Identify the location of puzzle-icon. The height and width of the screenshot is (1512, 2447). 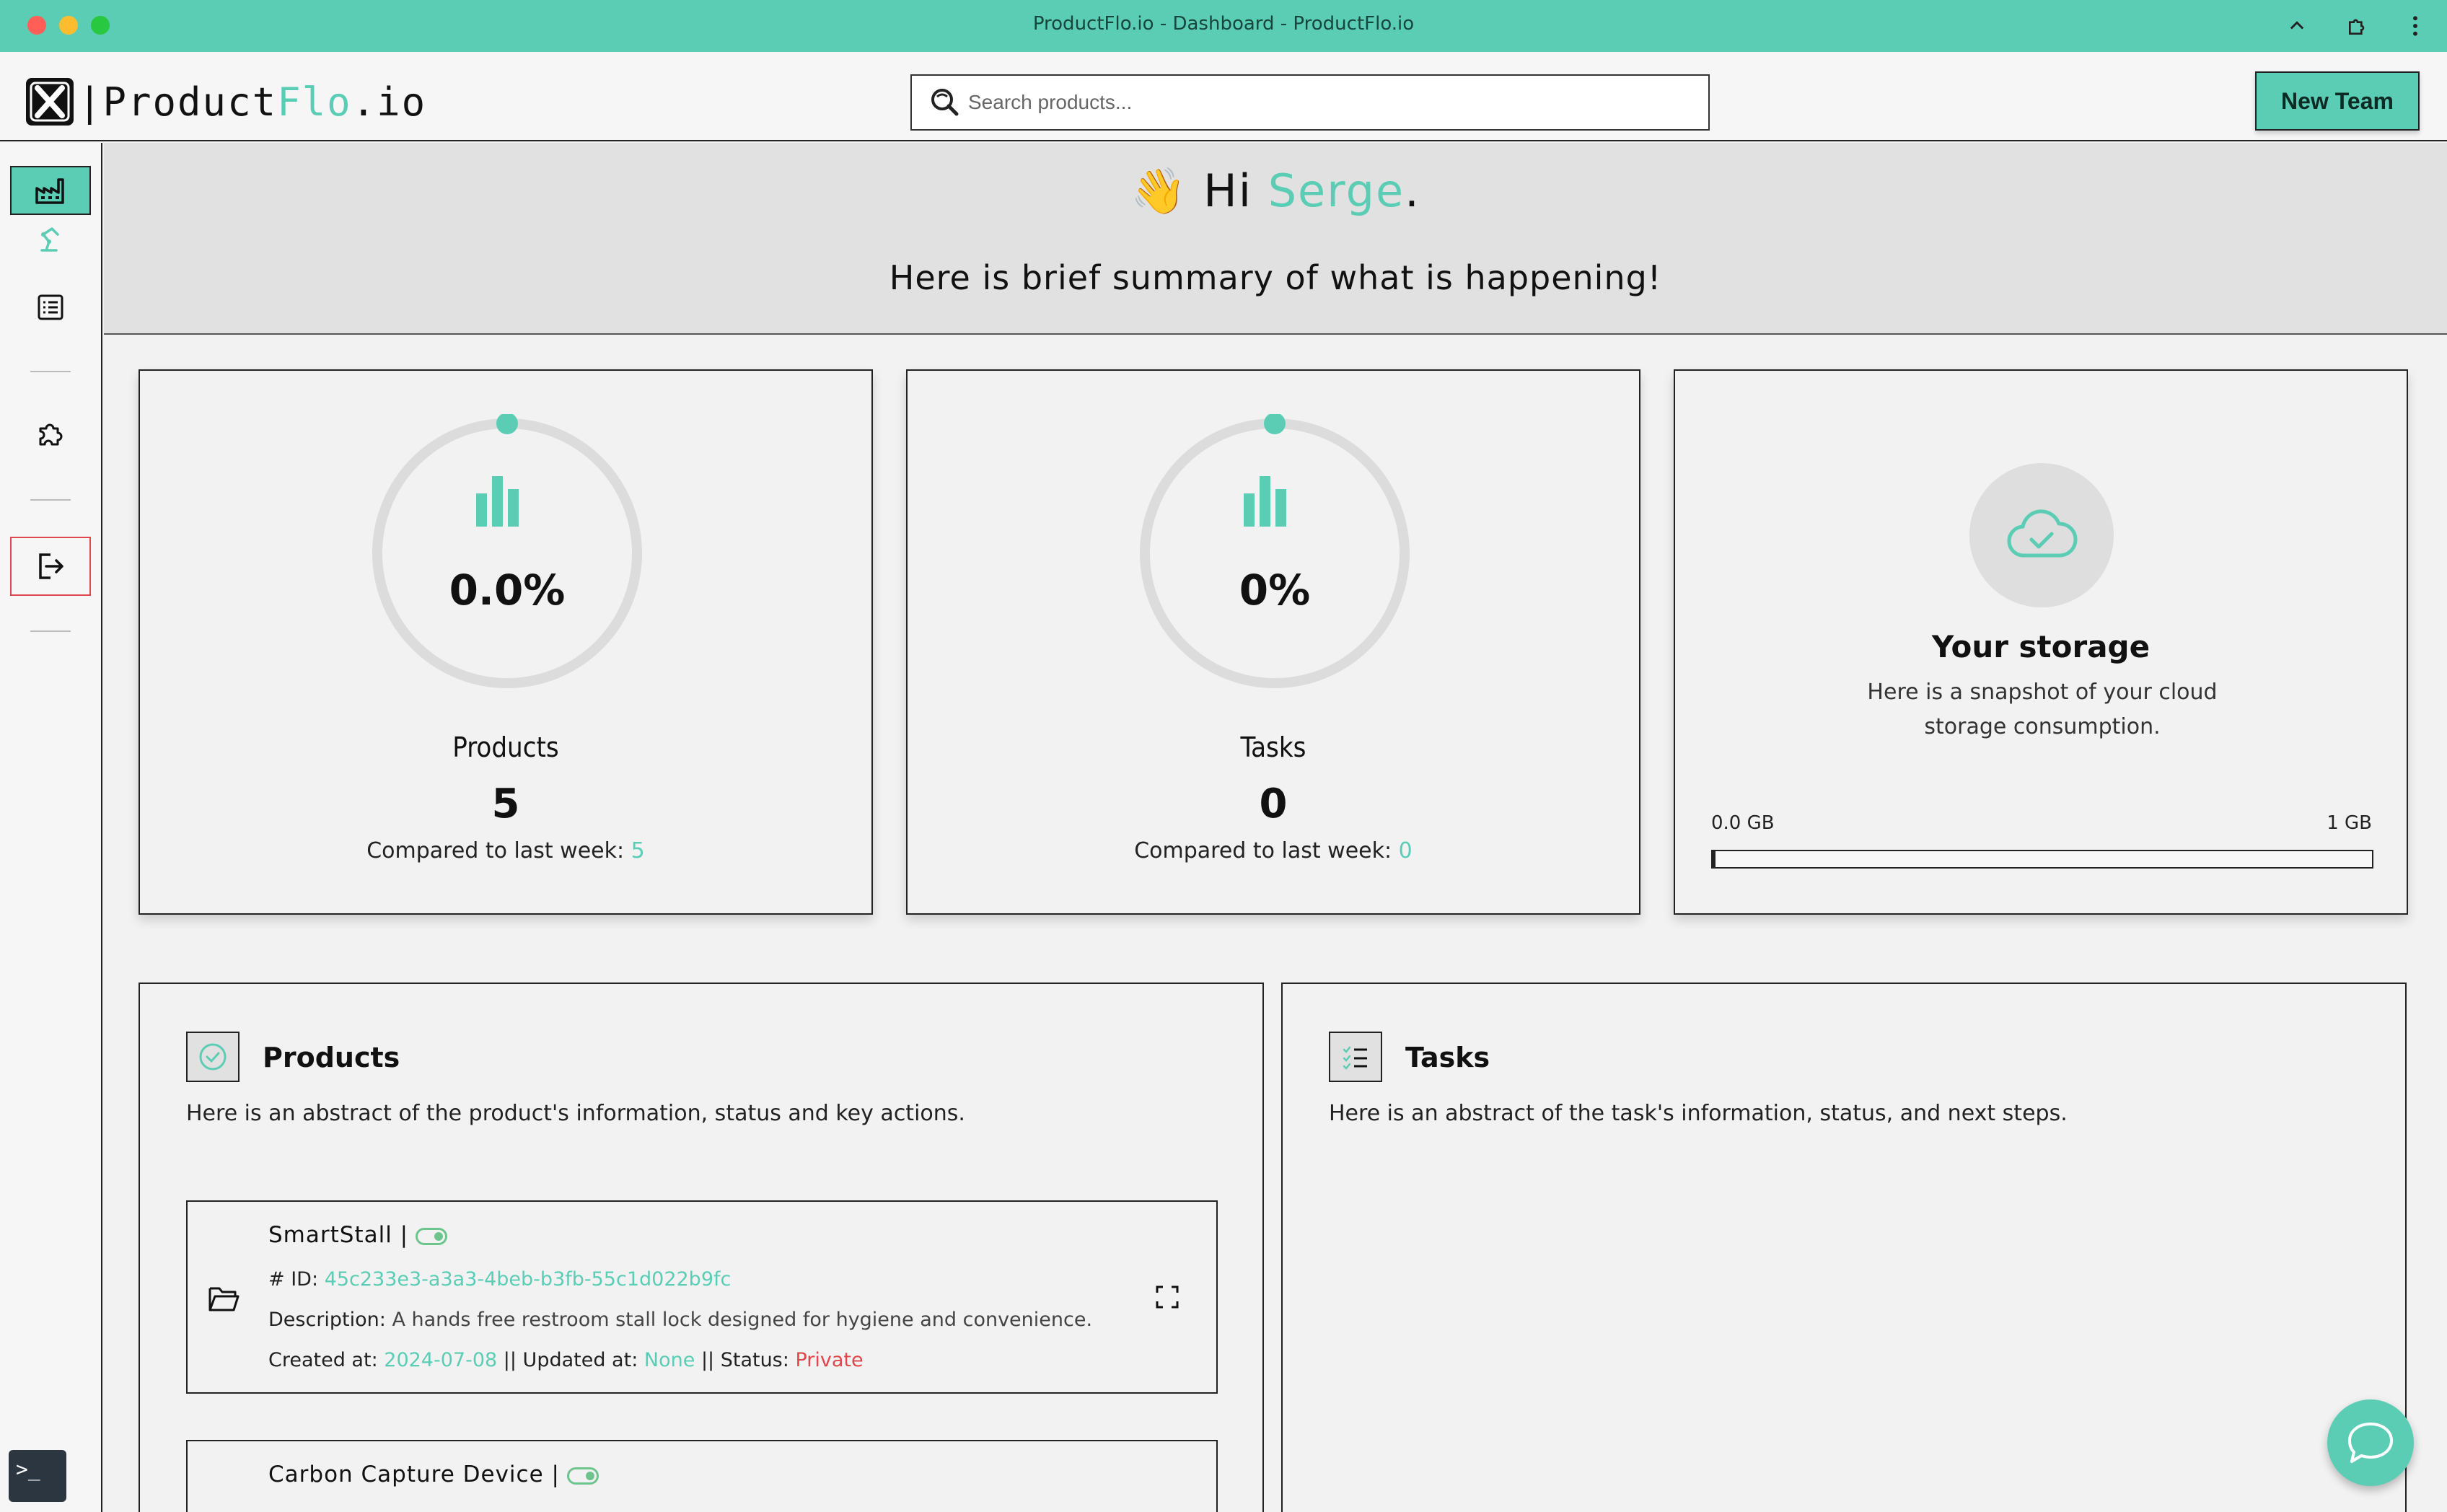
(51, 434).